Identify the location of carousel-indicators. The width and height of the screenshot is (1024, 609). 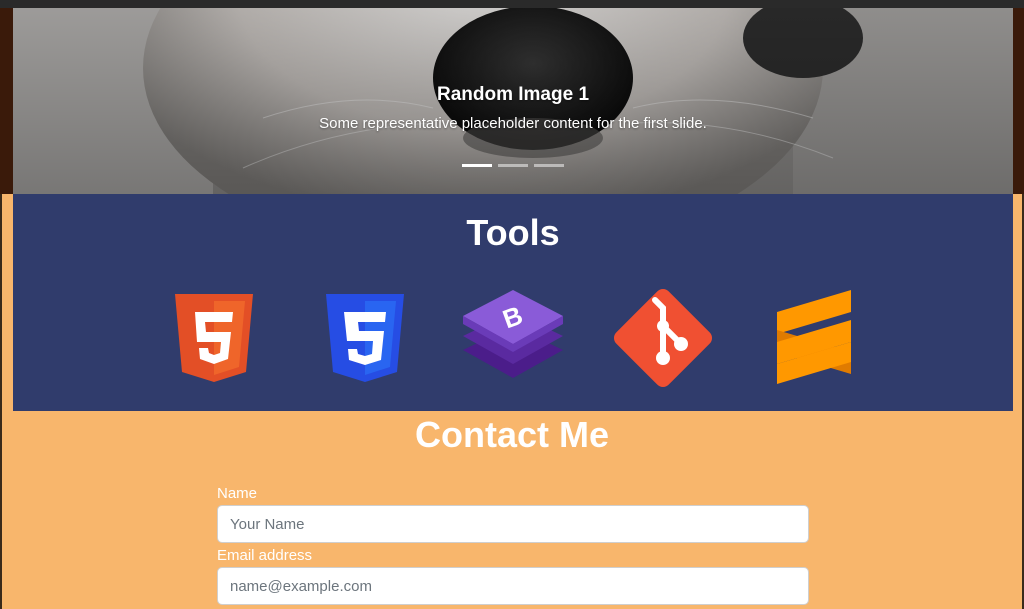
(513, 165).